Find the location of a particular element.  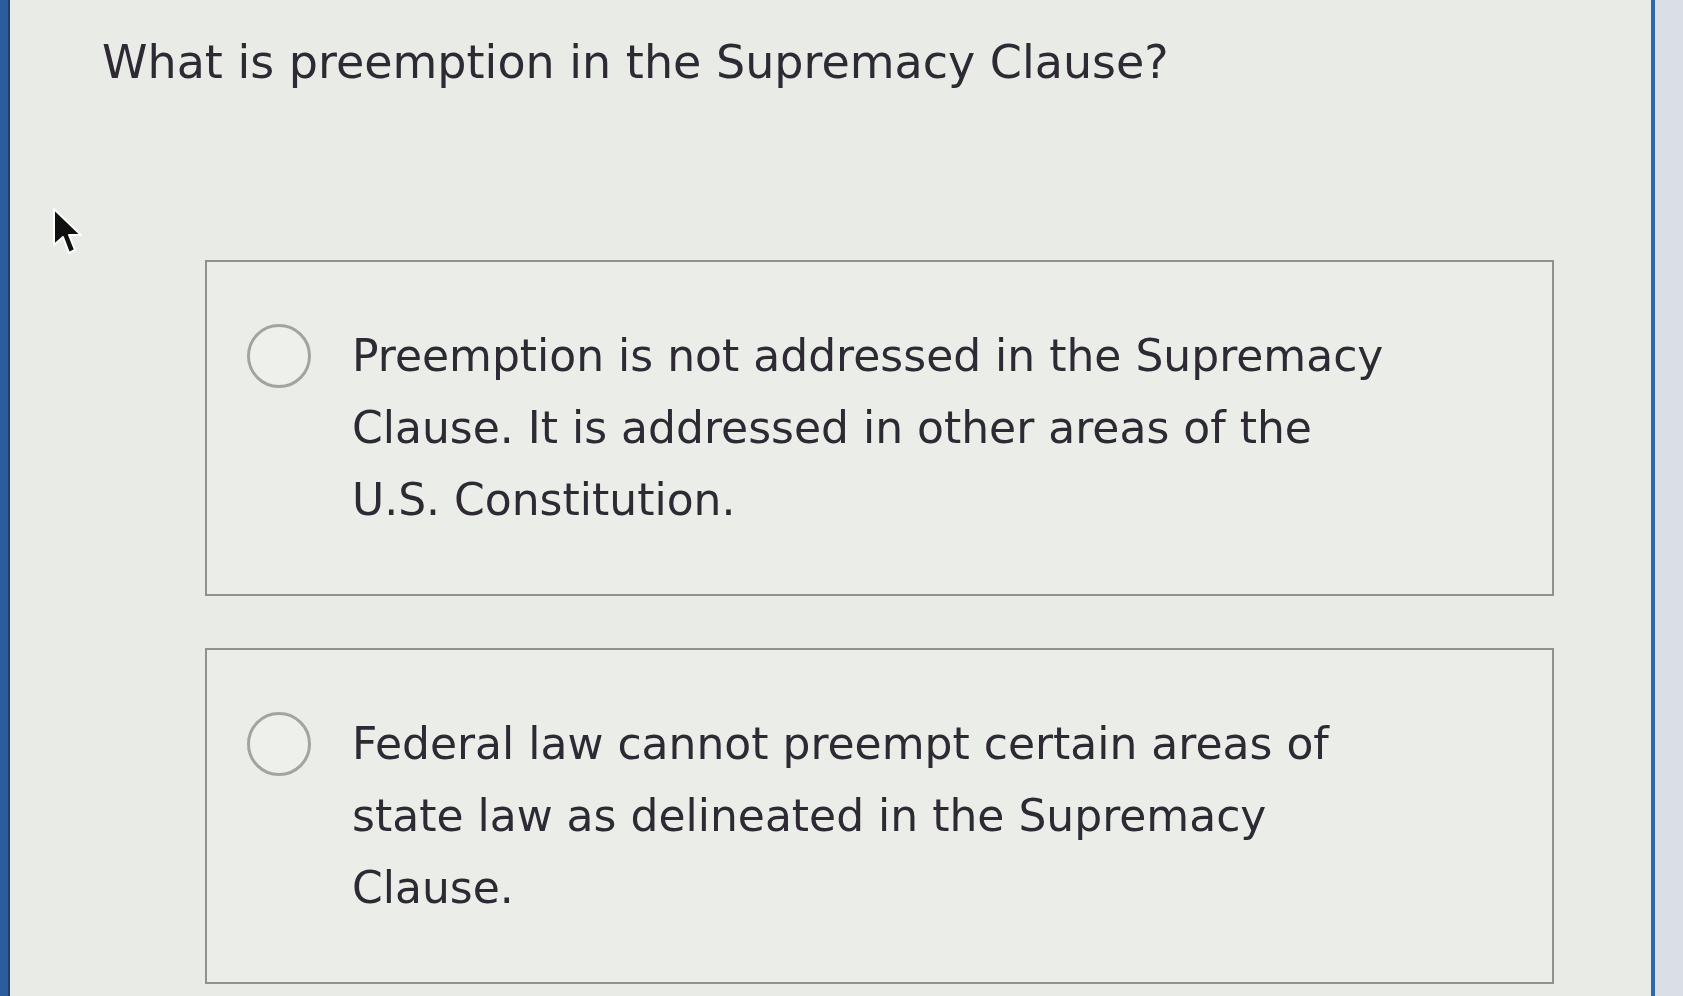

option-text: Preemption is not addressed in the Supremacy Clause. It is addressed in other areas of the U.S. Constitution. is located at coordinates (868, 428).